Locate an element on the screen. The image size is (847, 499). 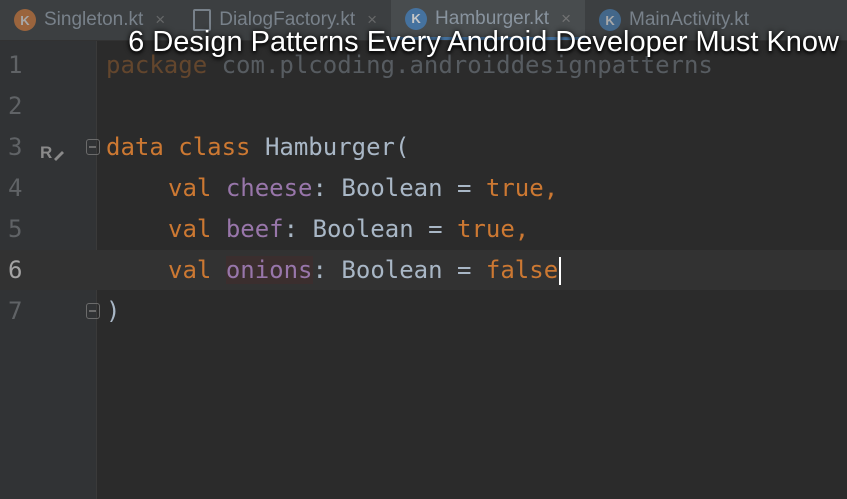
code-line: 4 val cheese: Boolean = true, is located at coordinates (423, 188).